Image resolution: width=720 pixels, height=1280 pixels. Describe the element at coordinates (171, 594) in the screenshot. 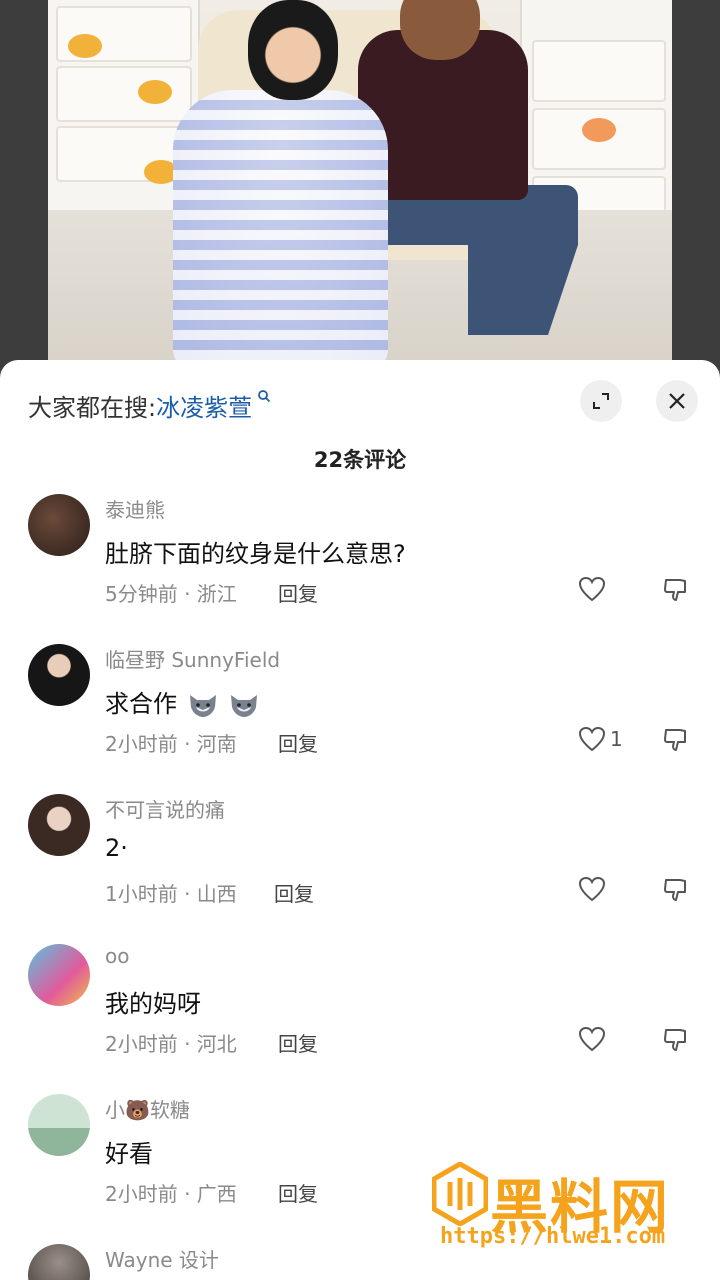

I see `comment-meta: 5分钟前 · 浙江` at that location.